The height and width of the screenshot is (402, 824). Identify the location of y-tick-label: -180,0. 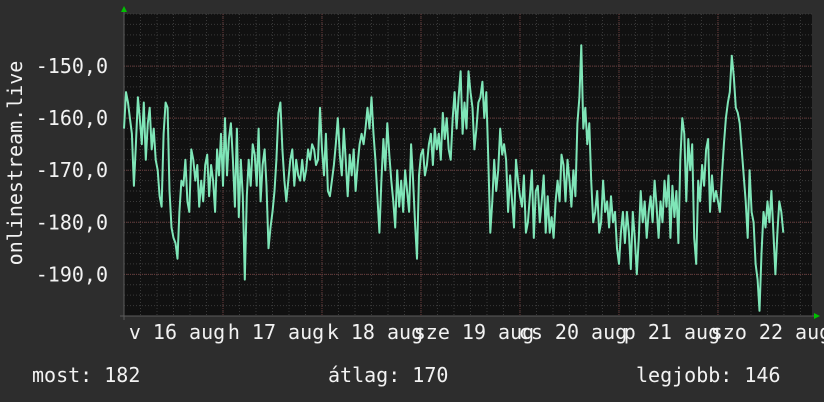
(72, 222).